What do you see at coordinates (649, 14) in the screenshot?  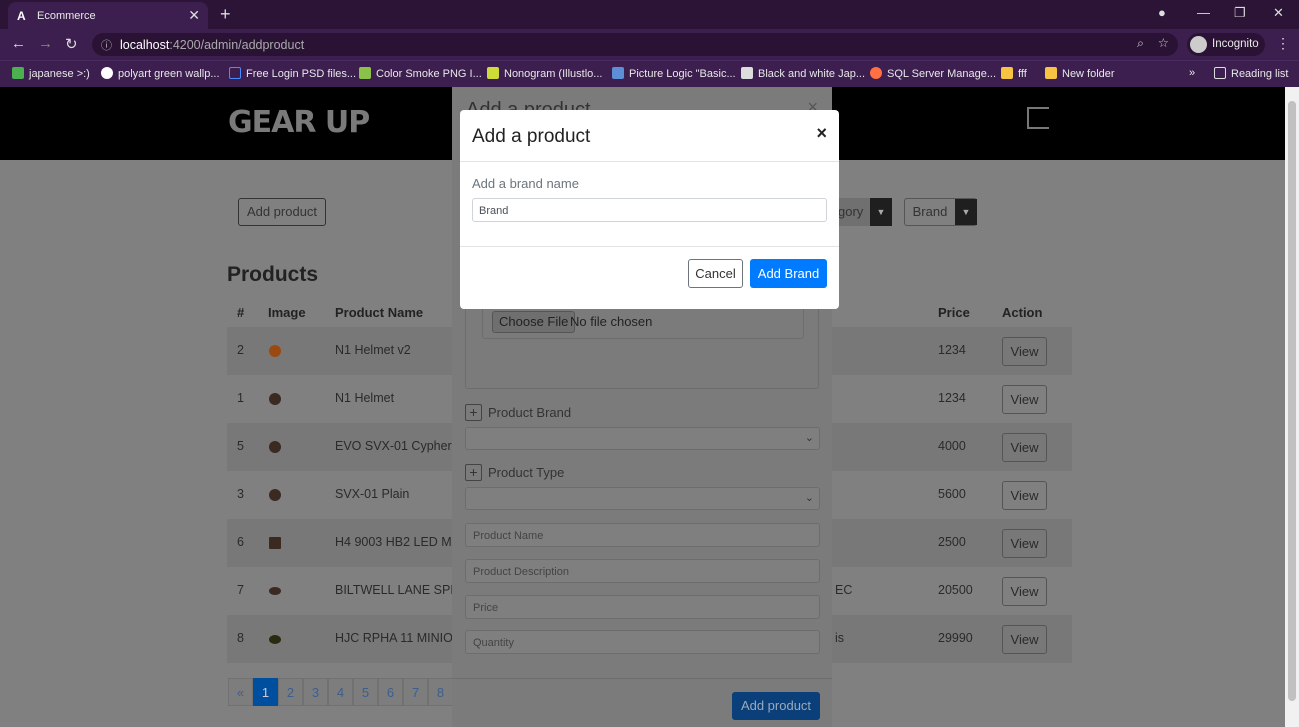 I see `browser-tab-strip: A Ecommerce ✕ + ● — ❐ ✕` at bounding box center [649, 14].